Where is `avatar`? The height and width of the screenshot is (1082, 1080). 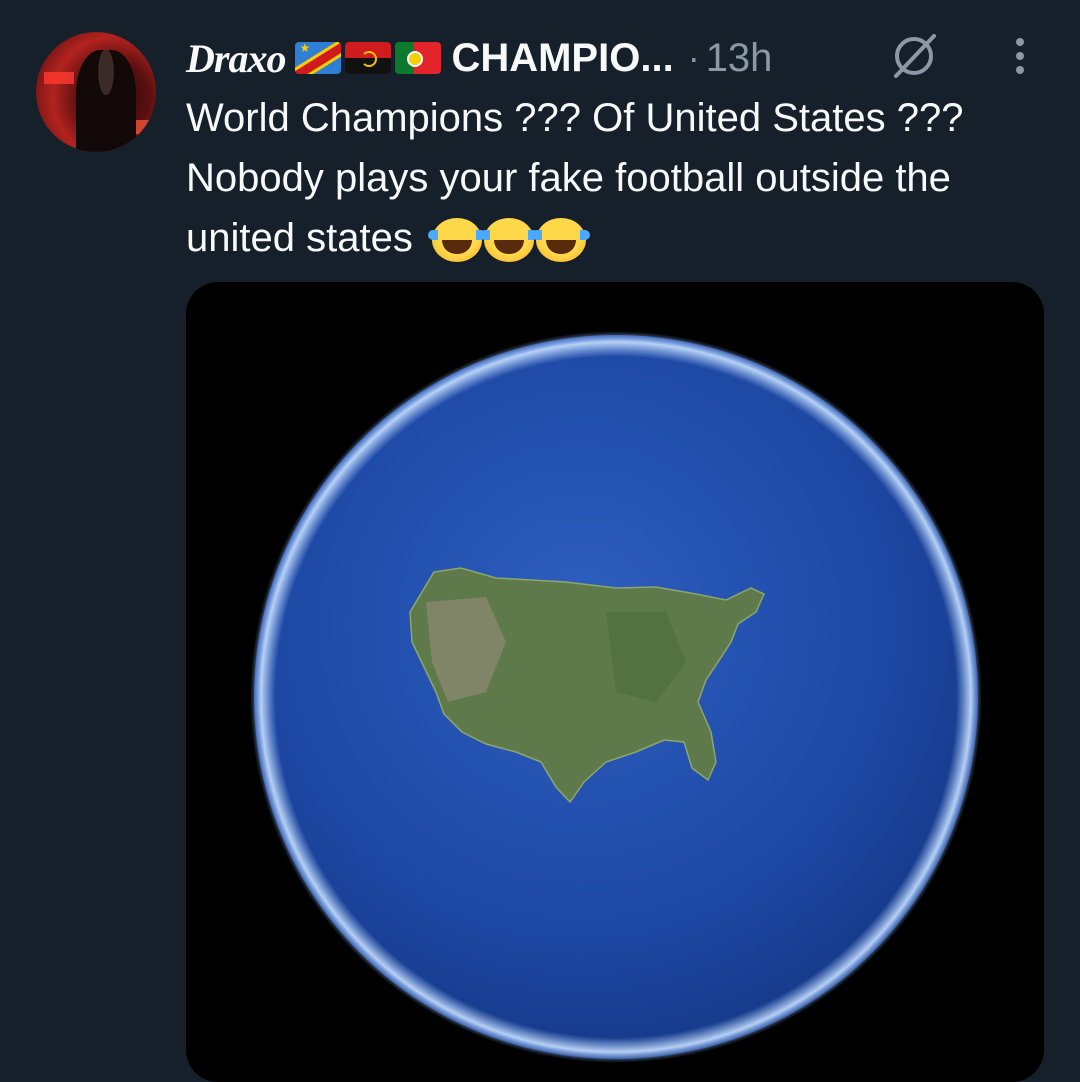 avatar is located at coordinates (96, 92).